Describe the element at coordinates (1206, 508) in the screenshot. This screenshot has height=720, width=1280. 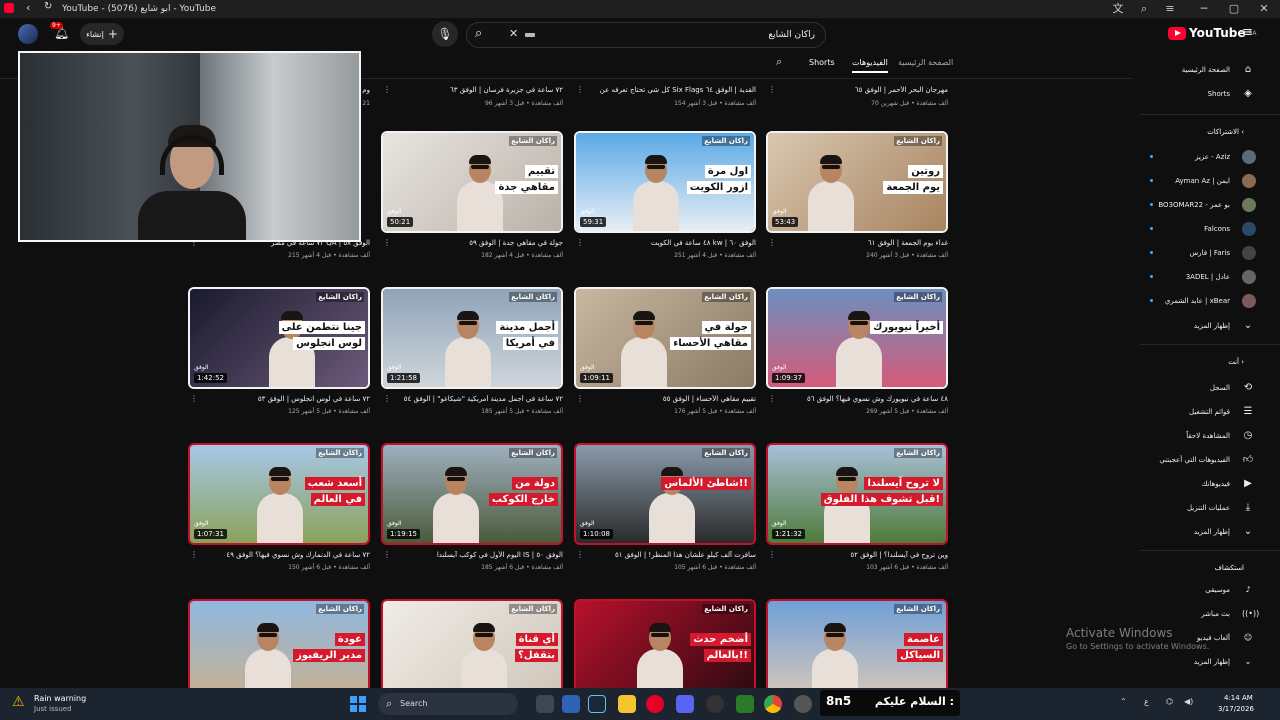
I see `sidebar-item: ⤓ عمليات التنزيل` at that location.